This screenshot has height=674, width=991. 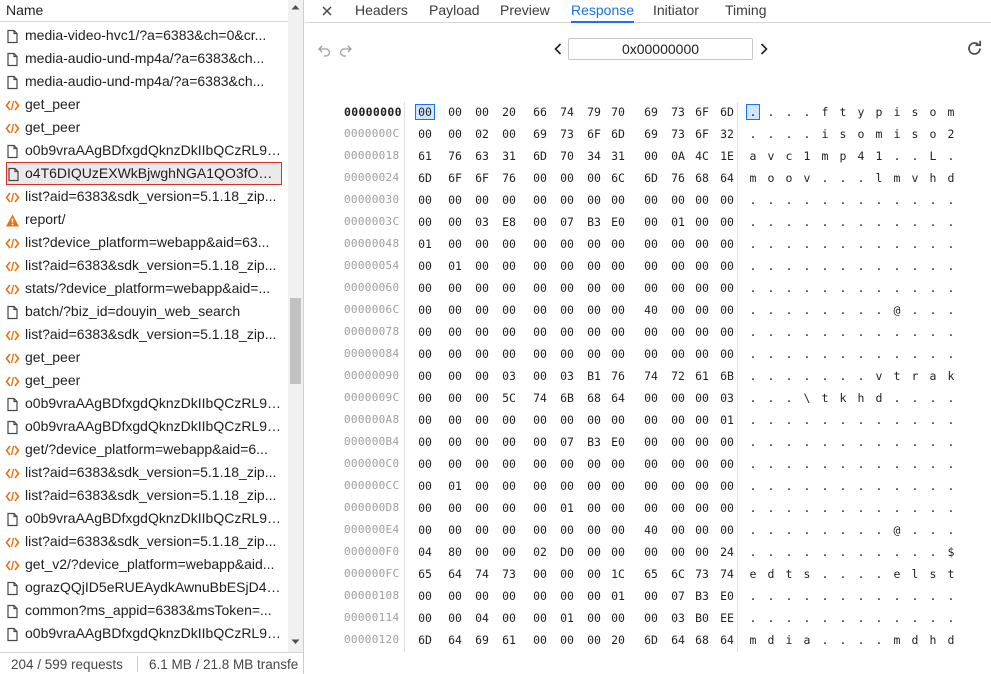 What do you see at coordinates (807, 640) in the screenshot?
I see `ascii-char: a` at bounding box center [807, 640].